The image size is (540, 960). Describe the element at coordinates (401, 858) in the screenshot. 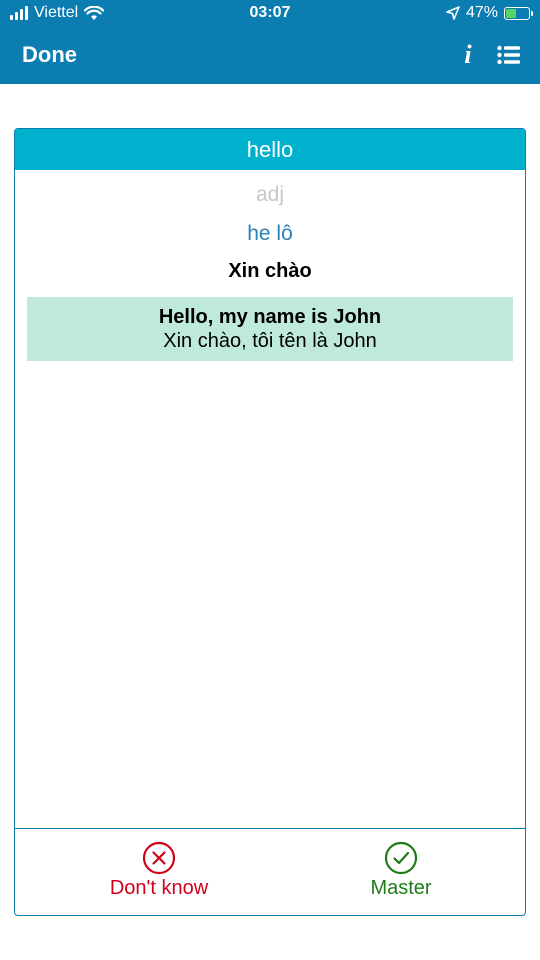

I see `check-circle-icon` at that location.